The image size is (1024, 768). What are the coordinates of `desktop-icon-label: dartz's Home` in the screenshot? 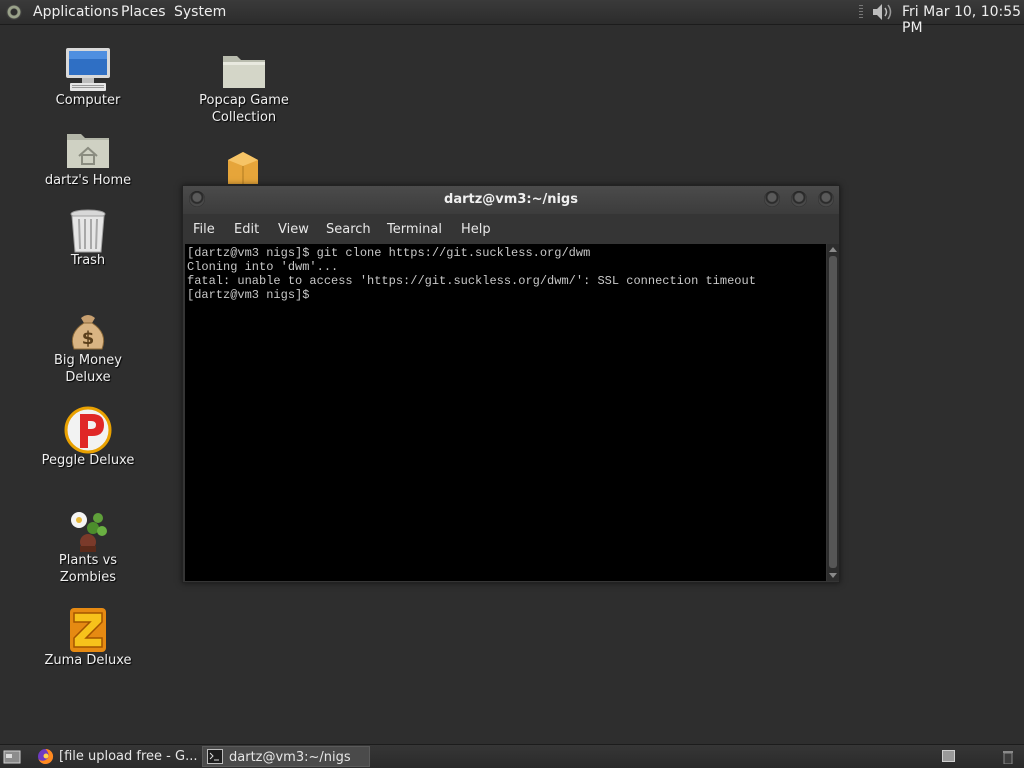 It's located at (88, 180).